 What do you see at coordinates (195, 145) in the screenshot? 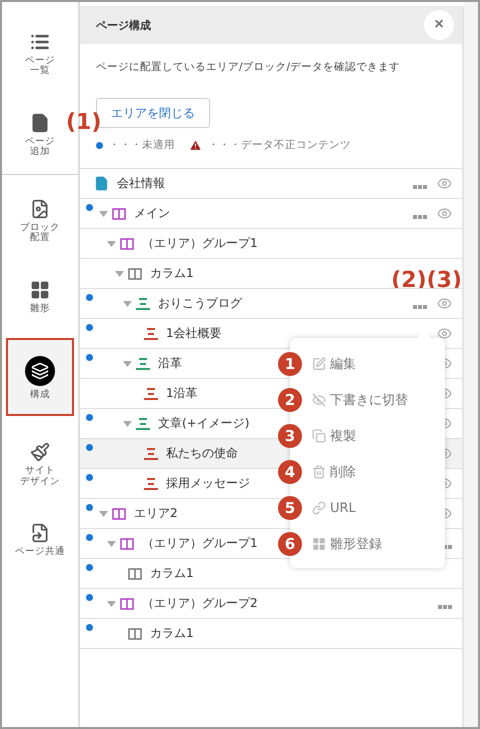
I see `warning-icon` at bounding box center [195, 145].